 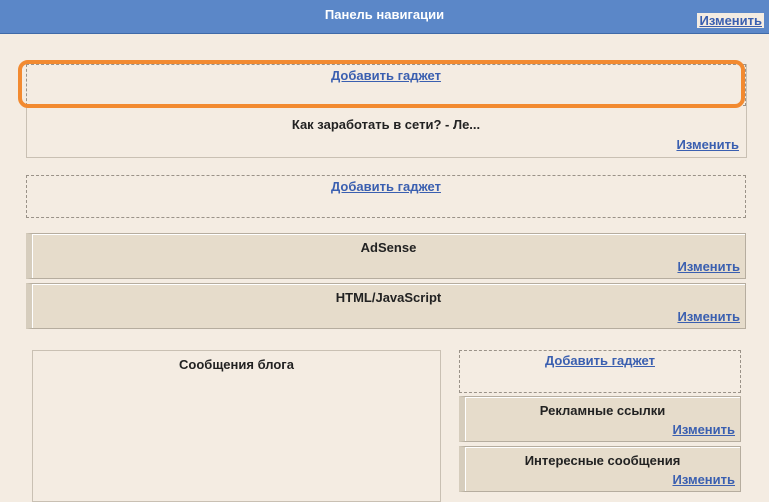 What do you see at coordinates (602, 410) in the screenshot?
I see `gadget-ad-links-title: Рекламные ссылки` at bounding box center [602, 410].